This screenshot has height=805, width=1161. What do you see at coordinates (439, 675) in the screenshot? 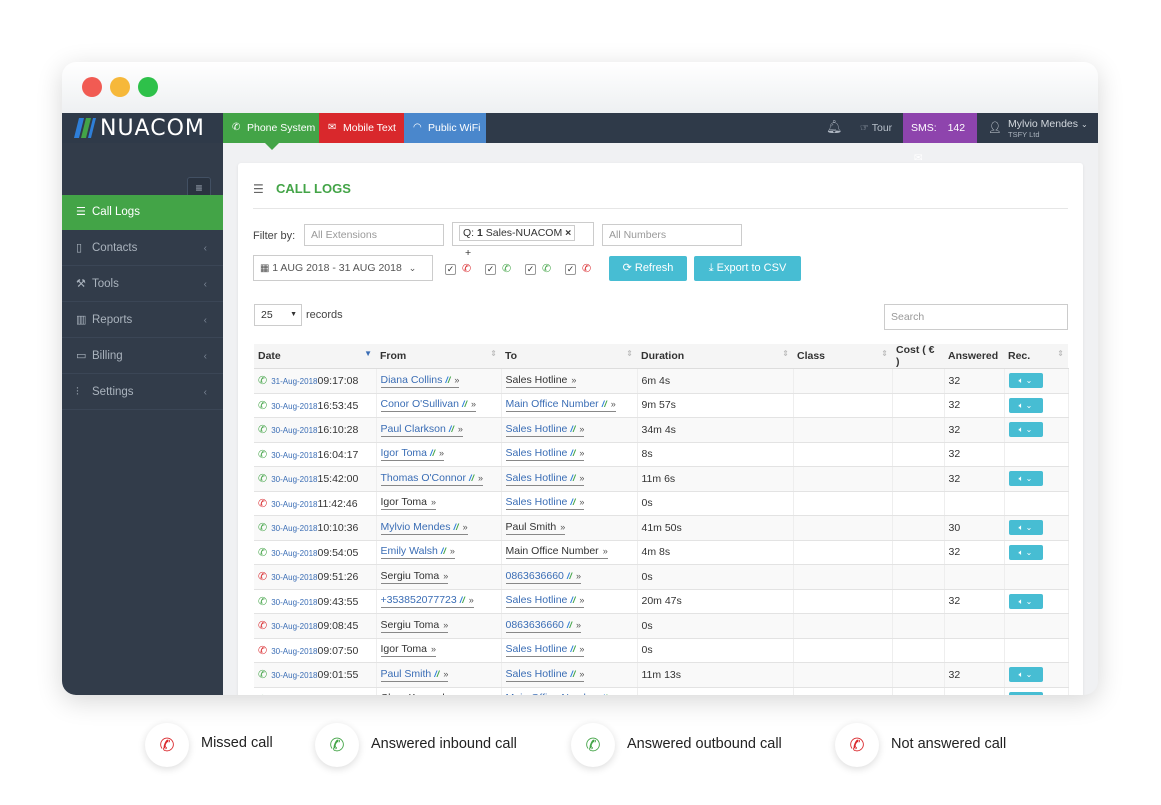
I see `cell-from: Paul Smith//»` at bounding box center [439, 675].